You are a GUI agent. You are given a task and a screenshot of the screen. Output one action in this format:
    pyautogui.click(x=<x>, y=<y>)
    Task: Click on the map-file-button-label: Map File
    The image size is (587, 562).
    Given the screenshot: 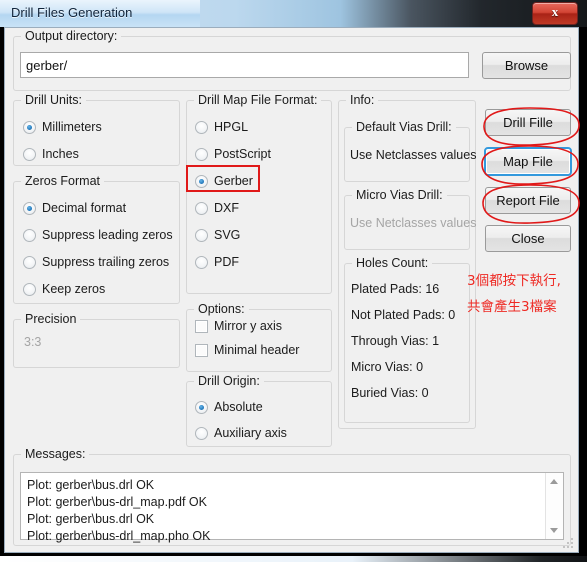 What is the action you would take?
    pyautogui.click(x=528, y=161)
    